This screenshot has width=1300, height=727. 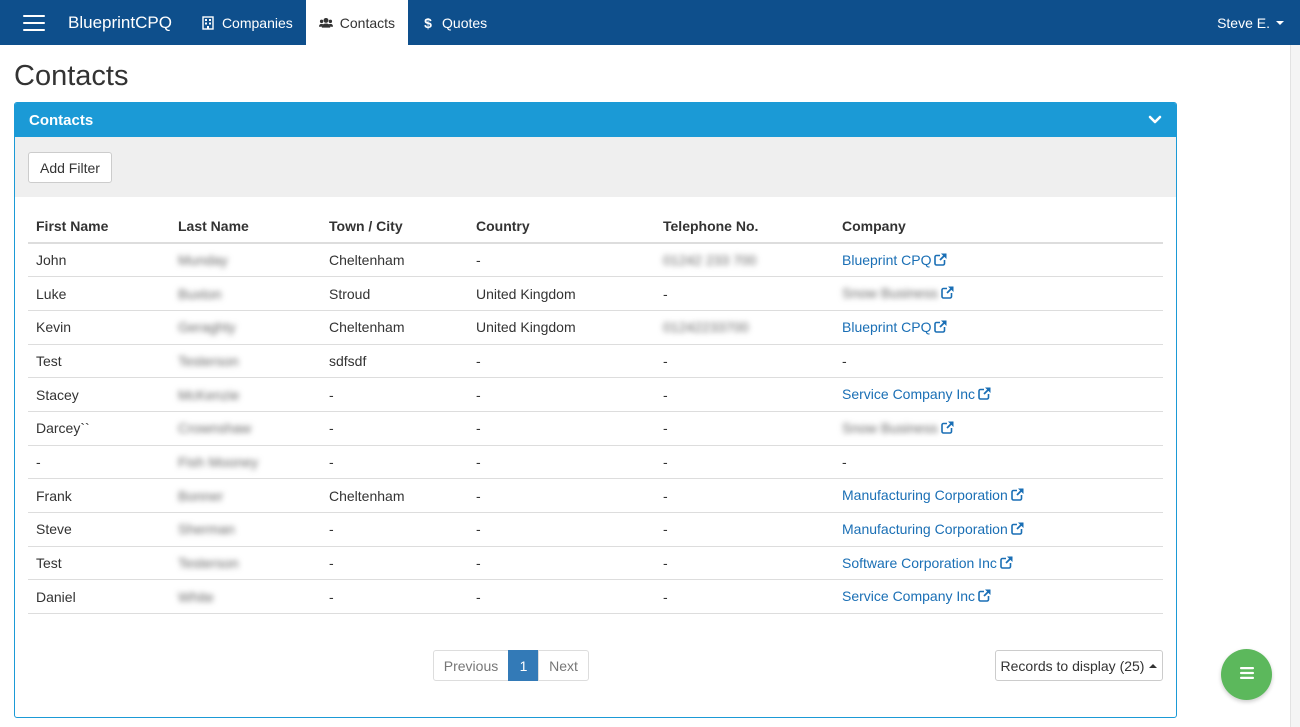 I want to click on nav-companies-label: Companies, so click(x=257, y=22).